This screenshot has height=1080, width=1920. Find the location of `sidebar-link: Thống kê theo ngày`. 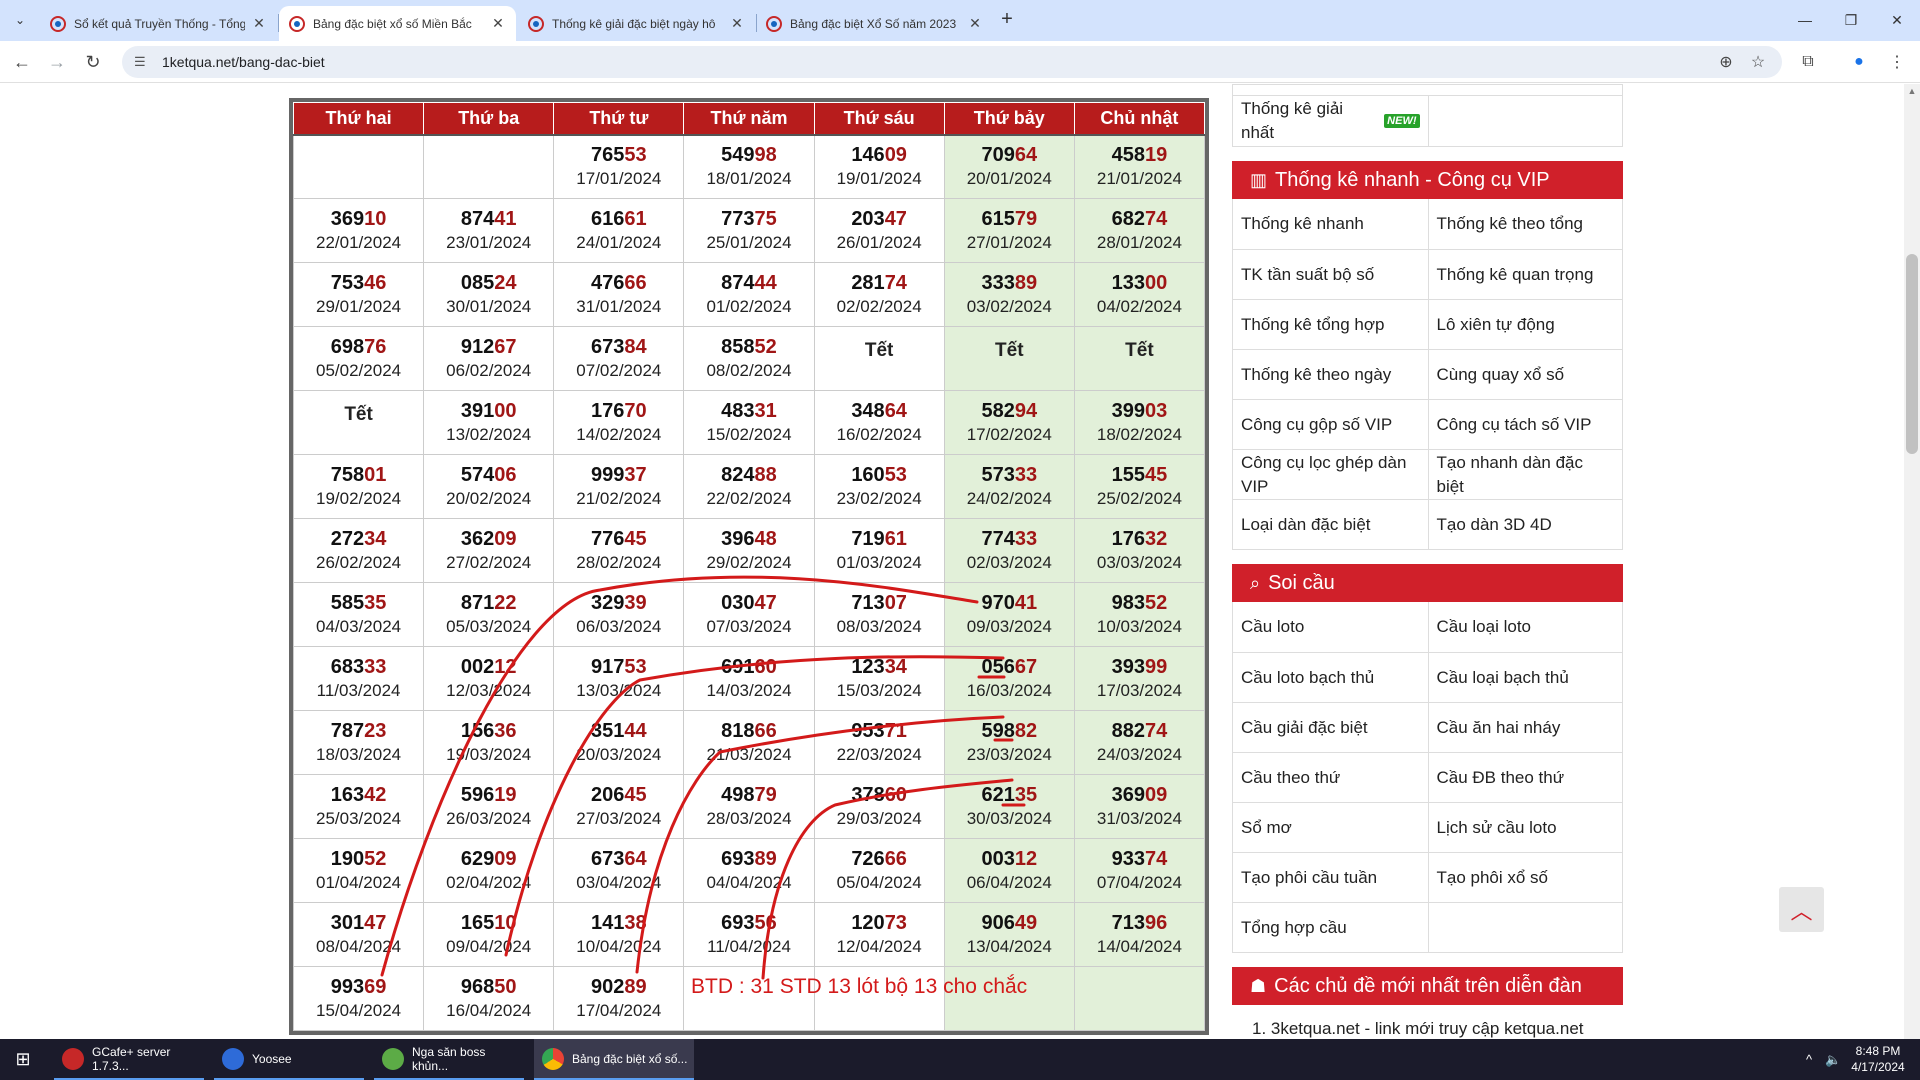

sidebar-link: Thống kê theo ngày is located at coordinates (1330, 374).